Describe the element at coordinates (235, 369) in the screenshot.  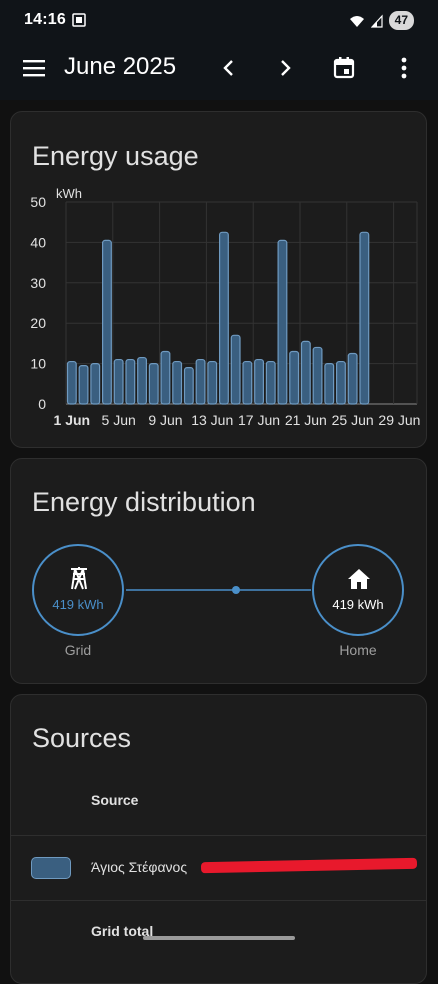
I see `bar-15-jun` at that location.